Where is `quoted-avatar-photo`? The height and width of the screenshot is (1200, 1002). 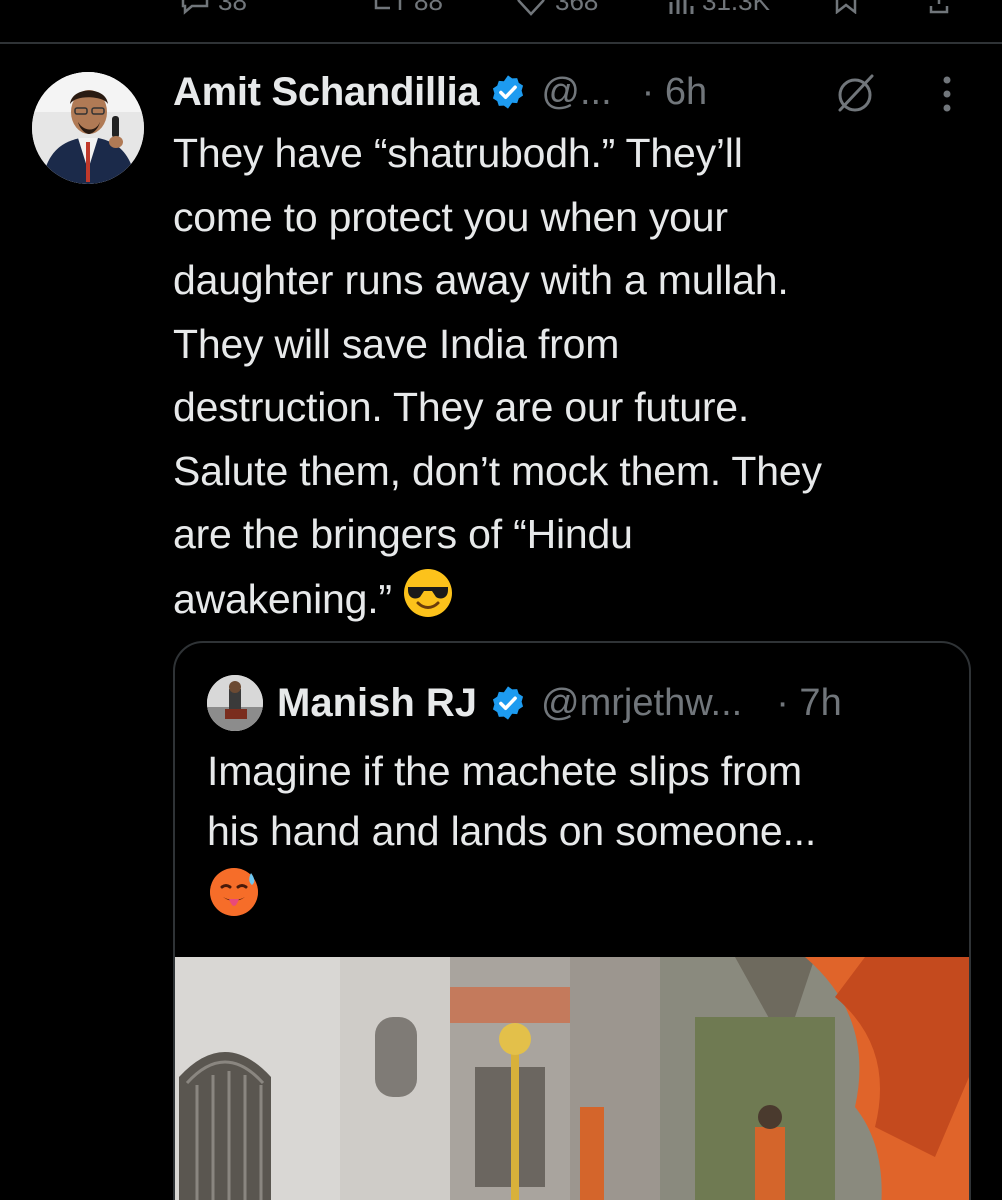 quoted-avatar-photo is located at coordinates (235, 703).